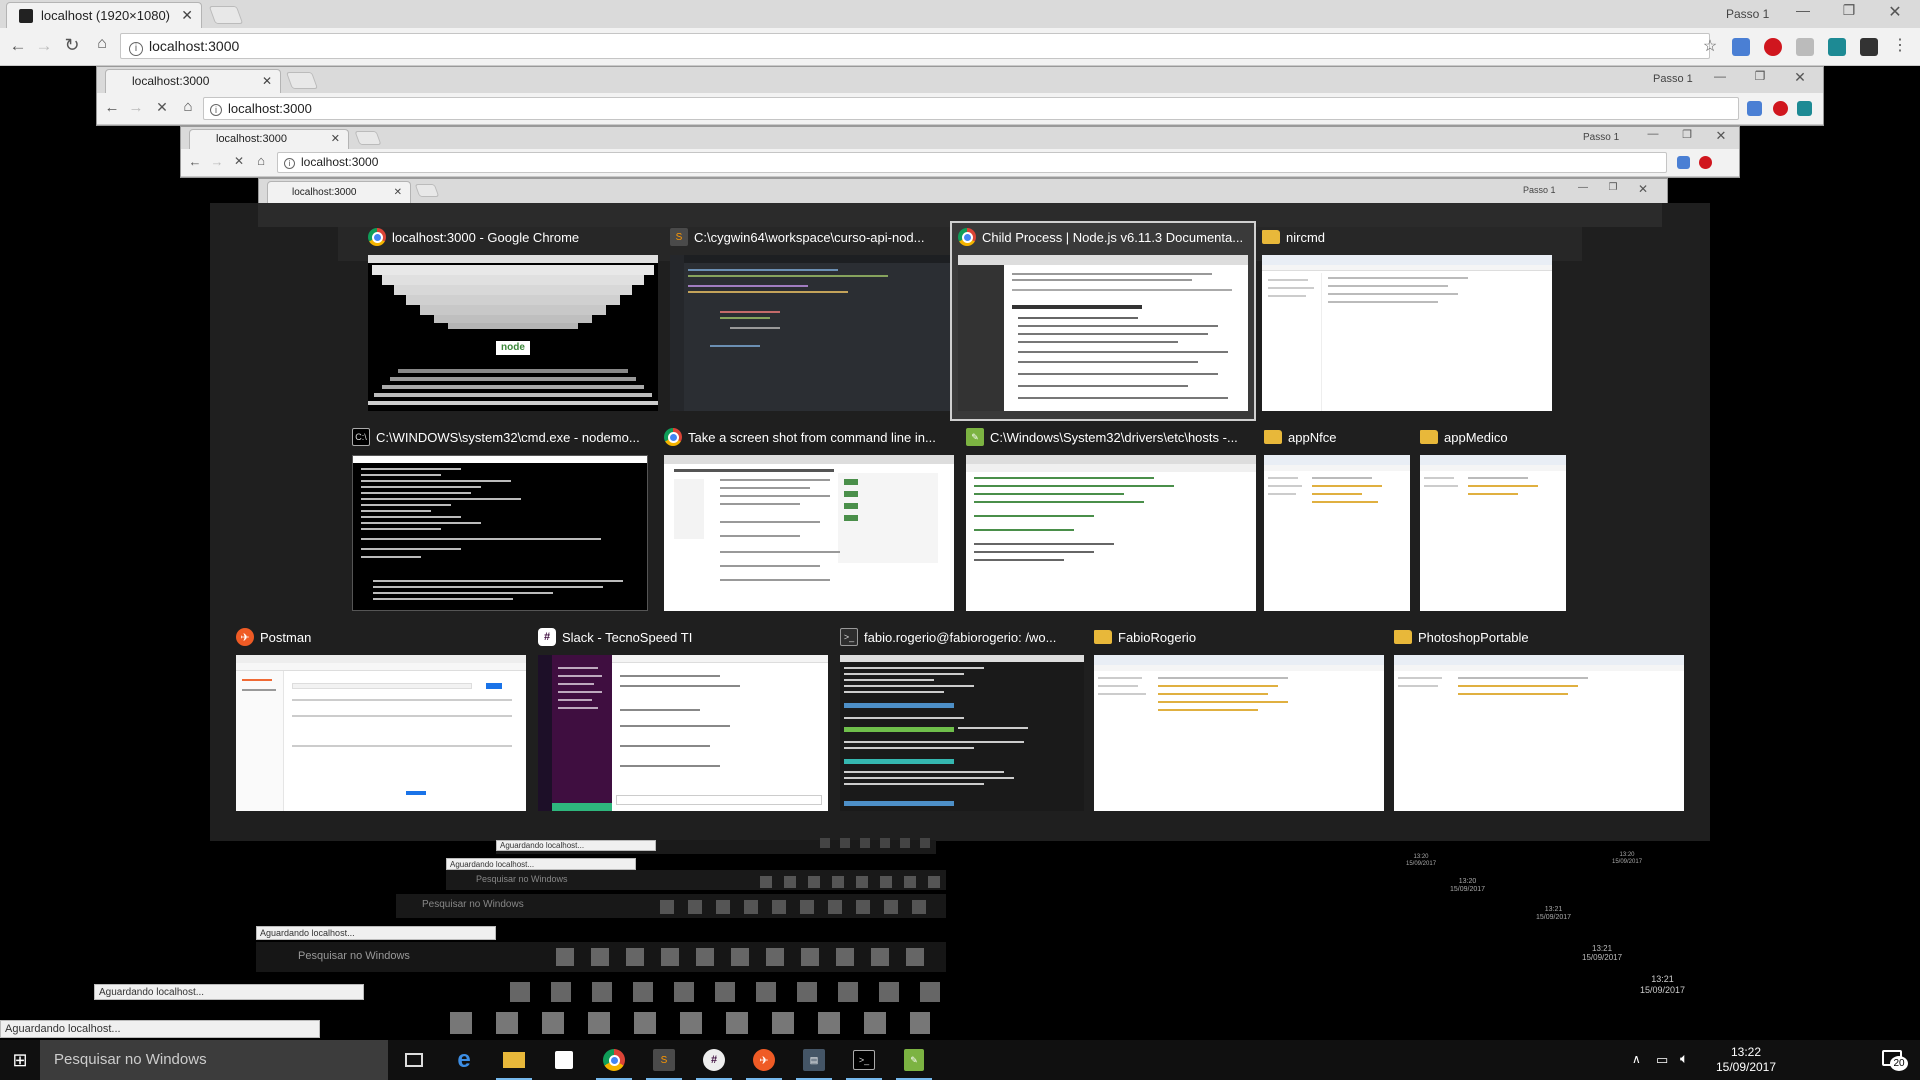 This screenshot has width=1920, height=1080. What do you see at coordinates (814, 1060) in the screenshot?
I see `notepad-icon: ▤` at bounding box center [814, 1060].